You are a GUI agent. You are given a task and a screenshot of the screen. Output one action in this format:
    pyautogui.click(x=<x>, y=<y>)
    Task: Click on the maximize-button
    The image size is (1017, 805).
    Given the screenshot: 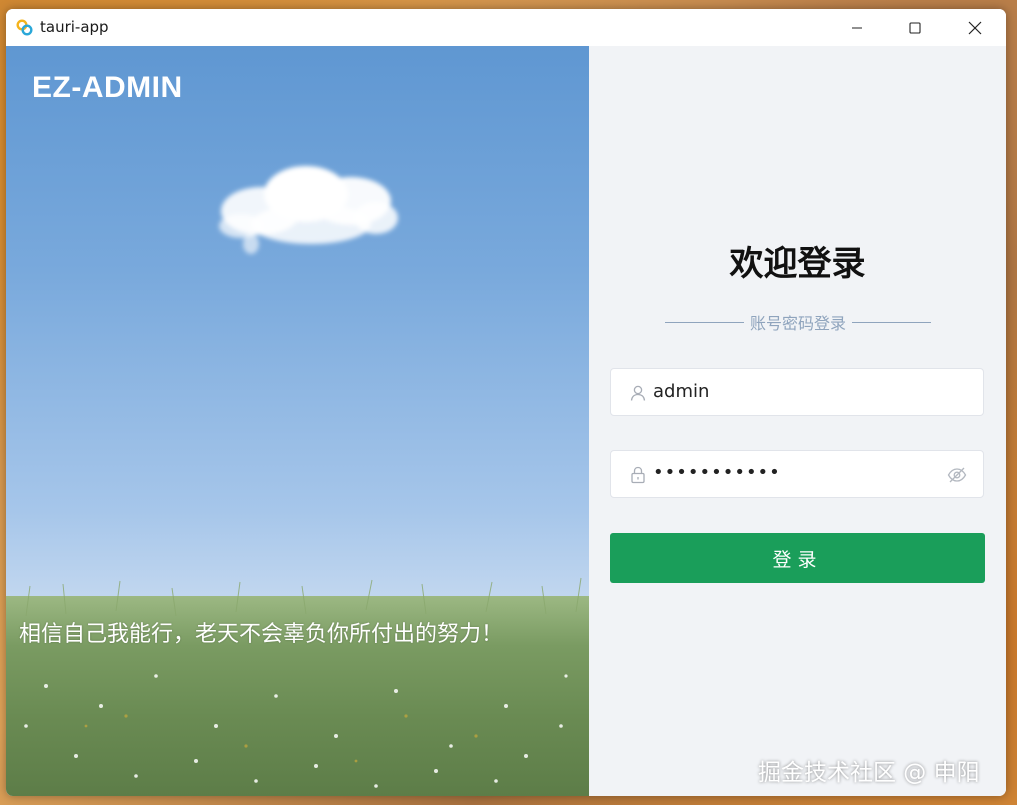 What is the action you would take?
    pyautogui.click(x=915, y=27)
    